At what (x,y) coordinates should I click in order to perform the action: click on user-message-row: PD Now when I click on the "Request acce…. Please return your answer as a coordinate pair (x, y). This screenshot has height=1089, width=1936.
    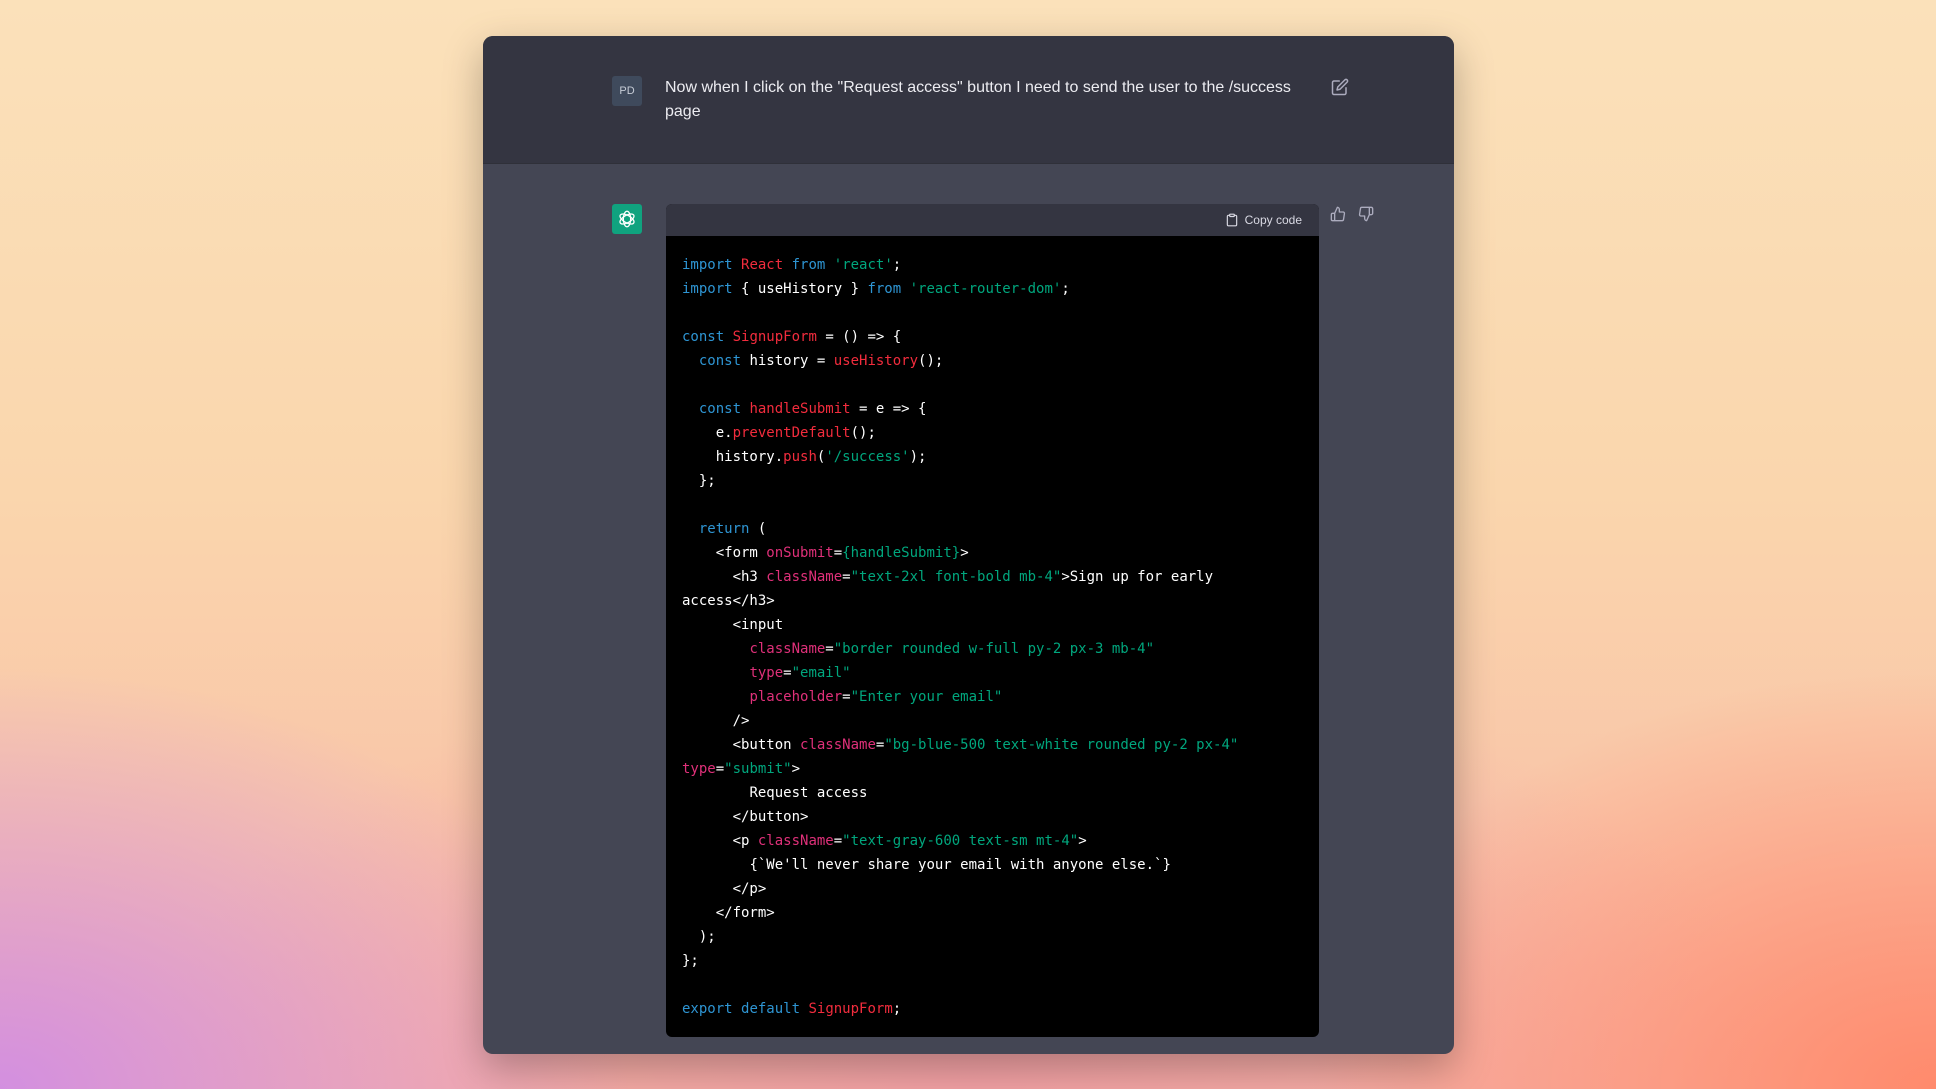
    Looking at the image, I should click on (968, 100).